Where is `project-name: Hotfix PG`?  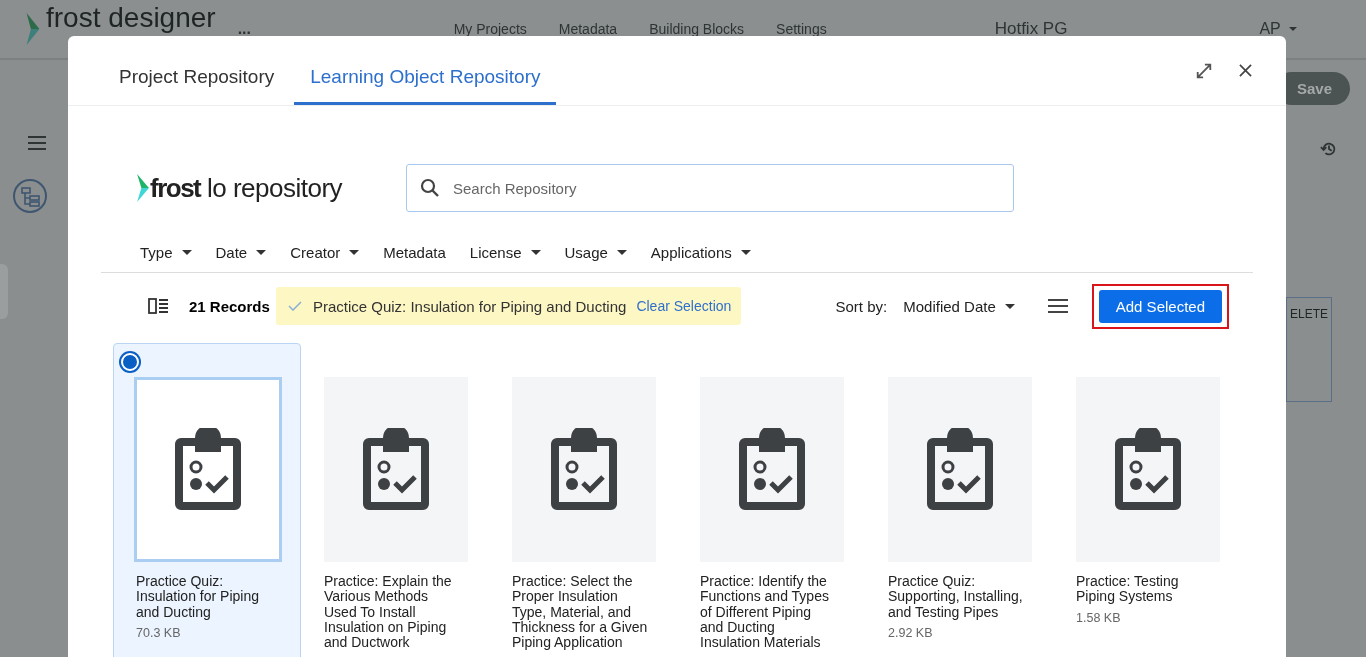
project-name: Hotfix PG is located at coordinates (1031, 29).